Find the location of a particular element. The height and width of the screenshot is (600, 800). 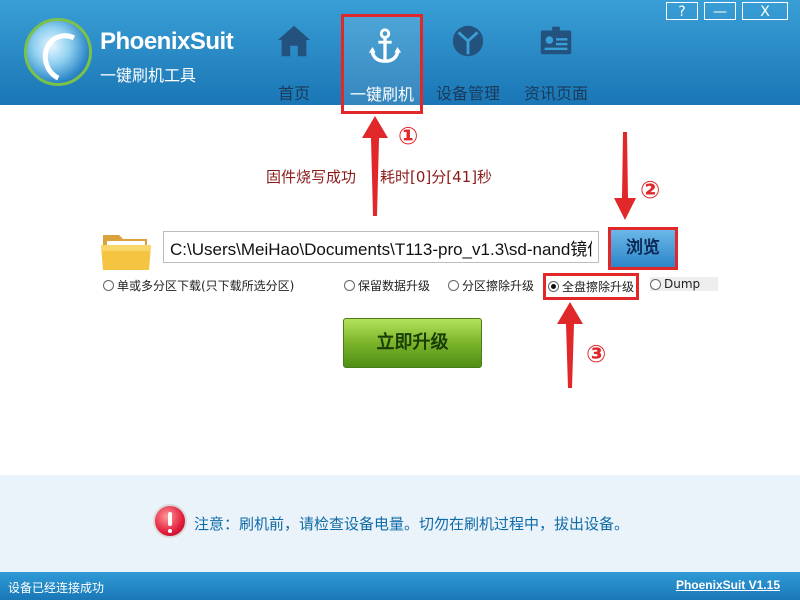

annotation-marker-3: ③ is located at coordinates (596, 354).